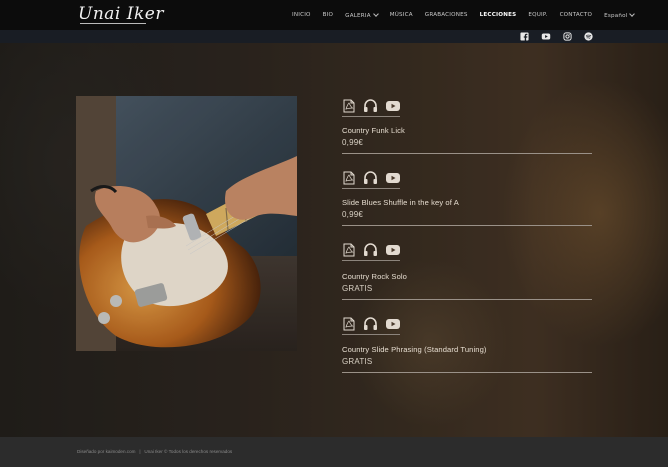 The height and width of the screenshot is (467, 668). Describe the element at coordinates (576, 15) in the screenshot. I see `nav-contacto: CONTACTO` at that location.